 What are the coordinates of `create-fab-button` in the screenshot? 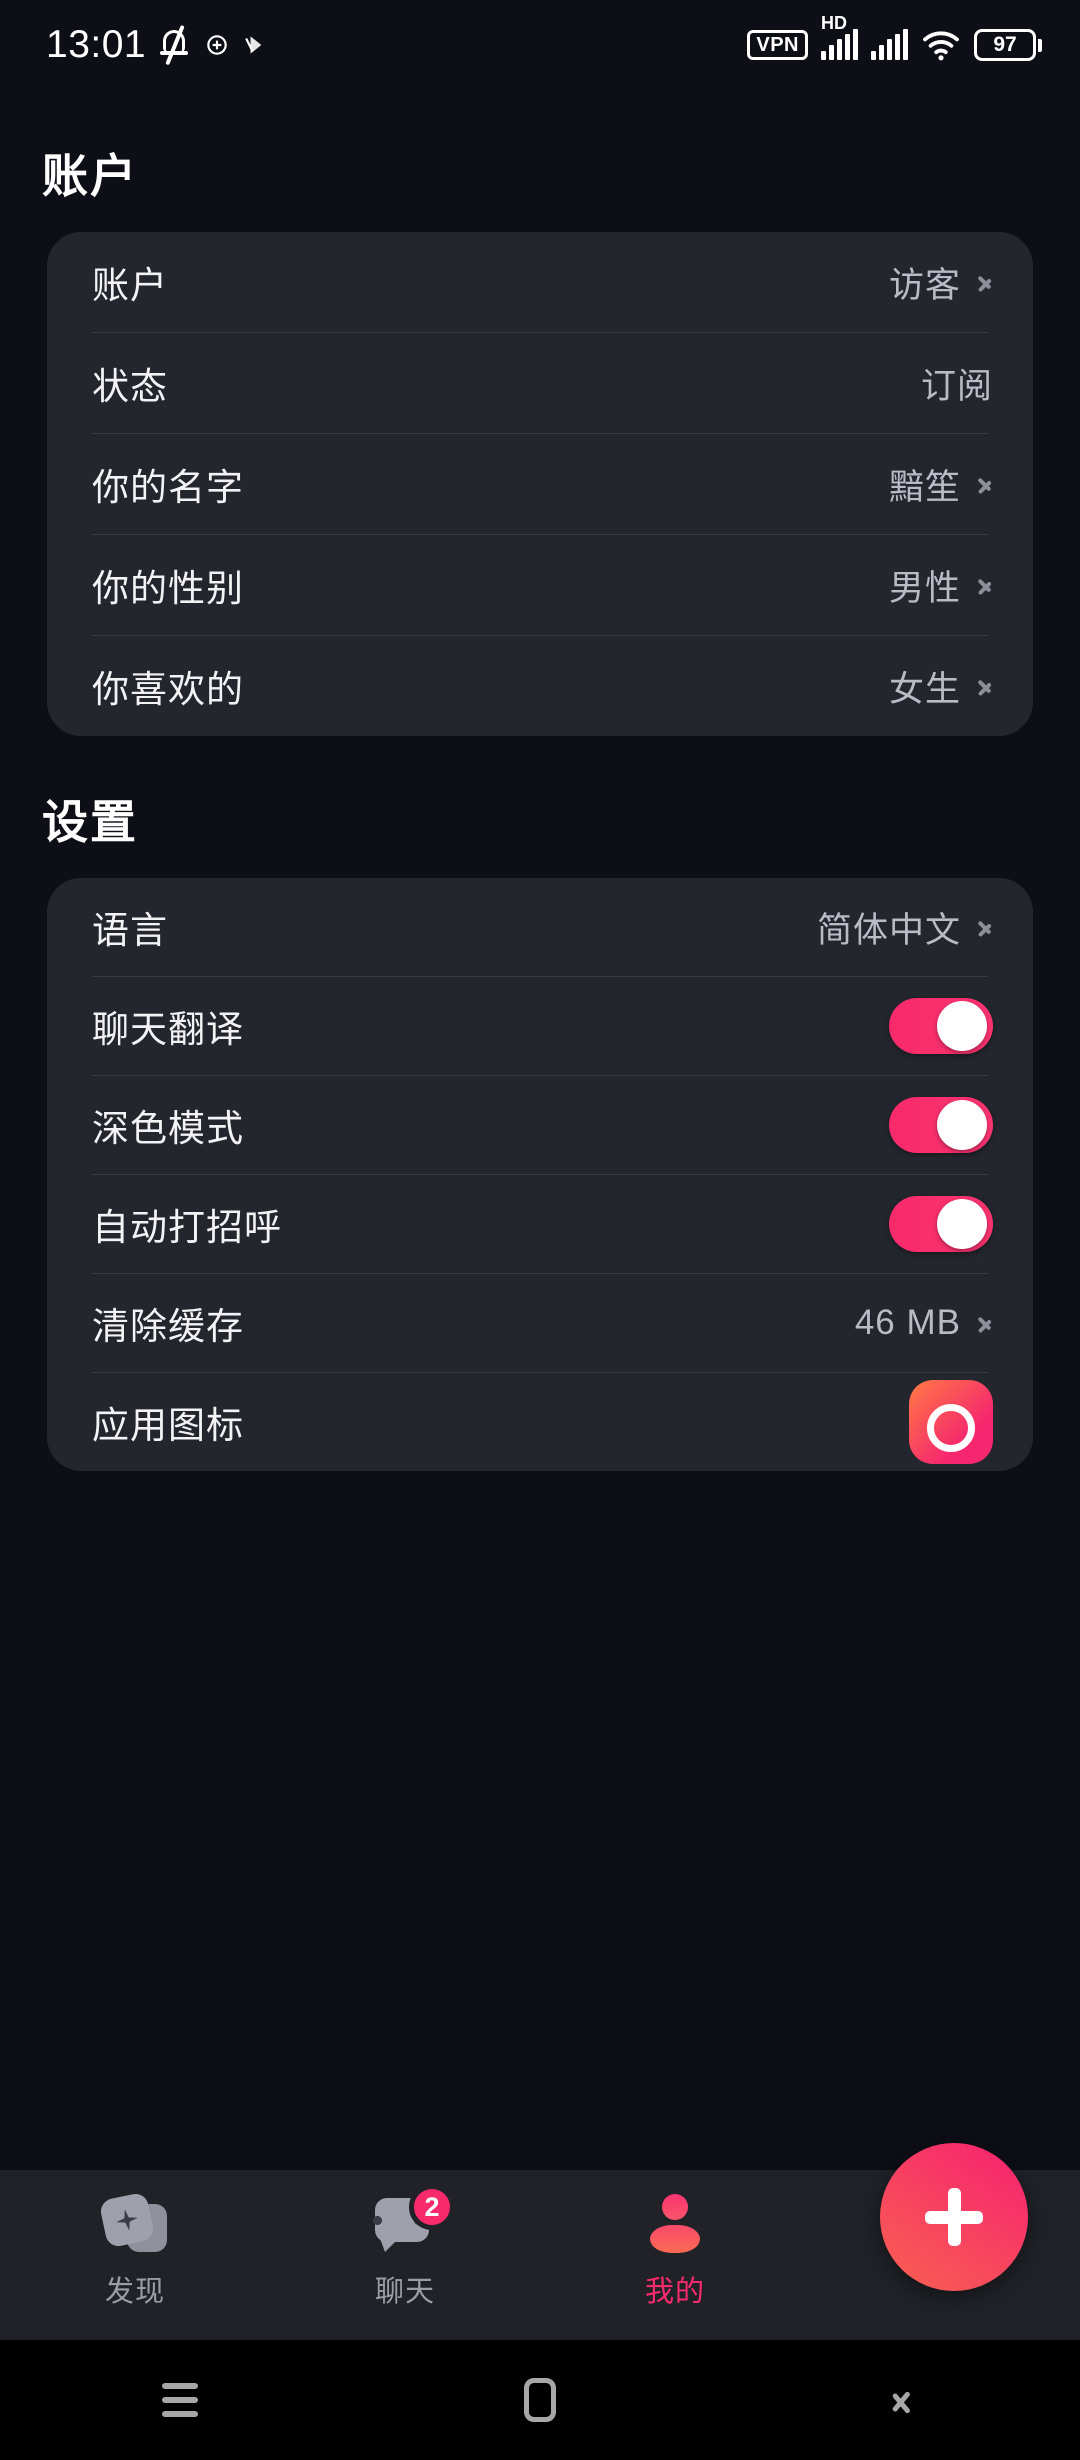 It's located at (954, 2217).